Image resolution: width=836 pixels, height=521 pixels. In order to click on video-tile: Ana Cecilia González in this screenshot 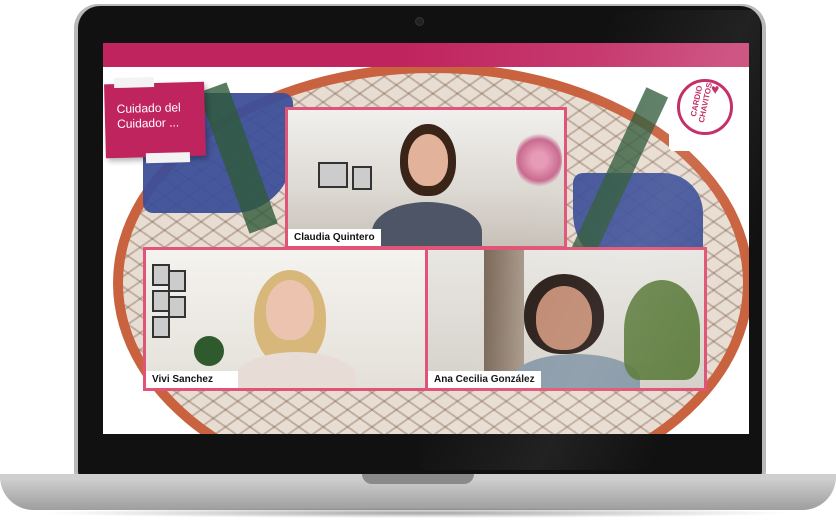, I will do `click(566, 319)`.